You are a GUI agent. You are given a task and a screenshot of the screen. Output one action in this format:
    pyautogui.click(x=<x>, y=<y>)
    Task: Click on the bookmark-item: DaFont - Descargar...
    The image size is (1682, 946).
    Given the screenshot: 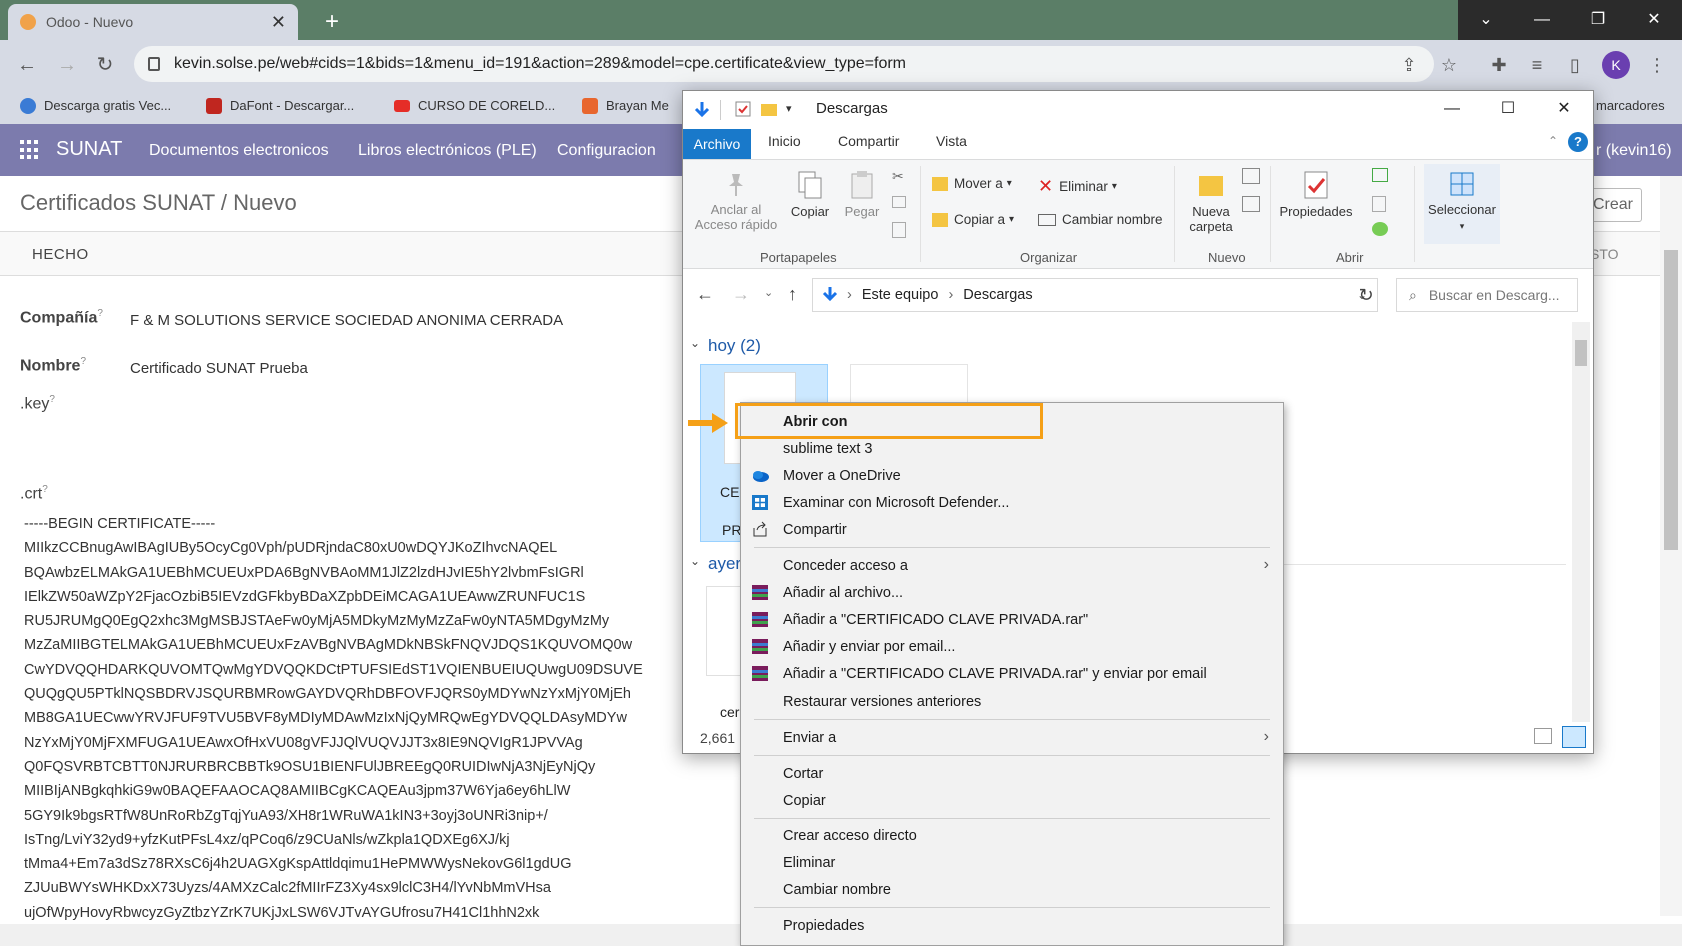 What is the action you would take?
    pyautogui.click(x=280, y=106)
    